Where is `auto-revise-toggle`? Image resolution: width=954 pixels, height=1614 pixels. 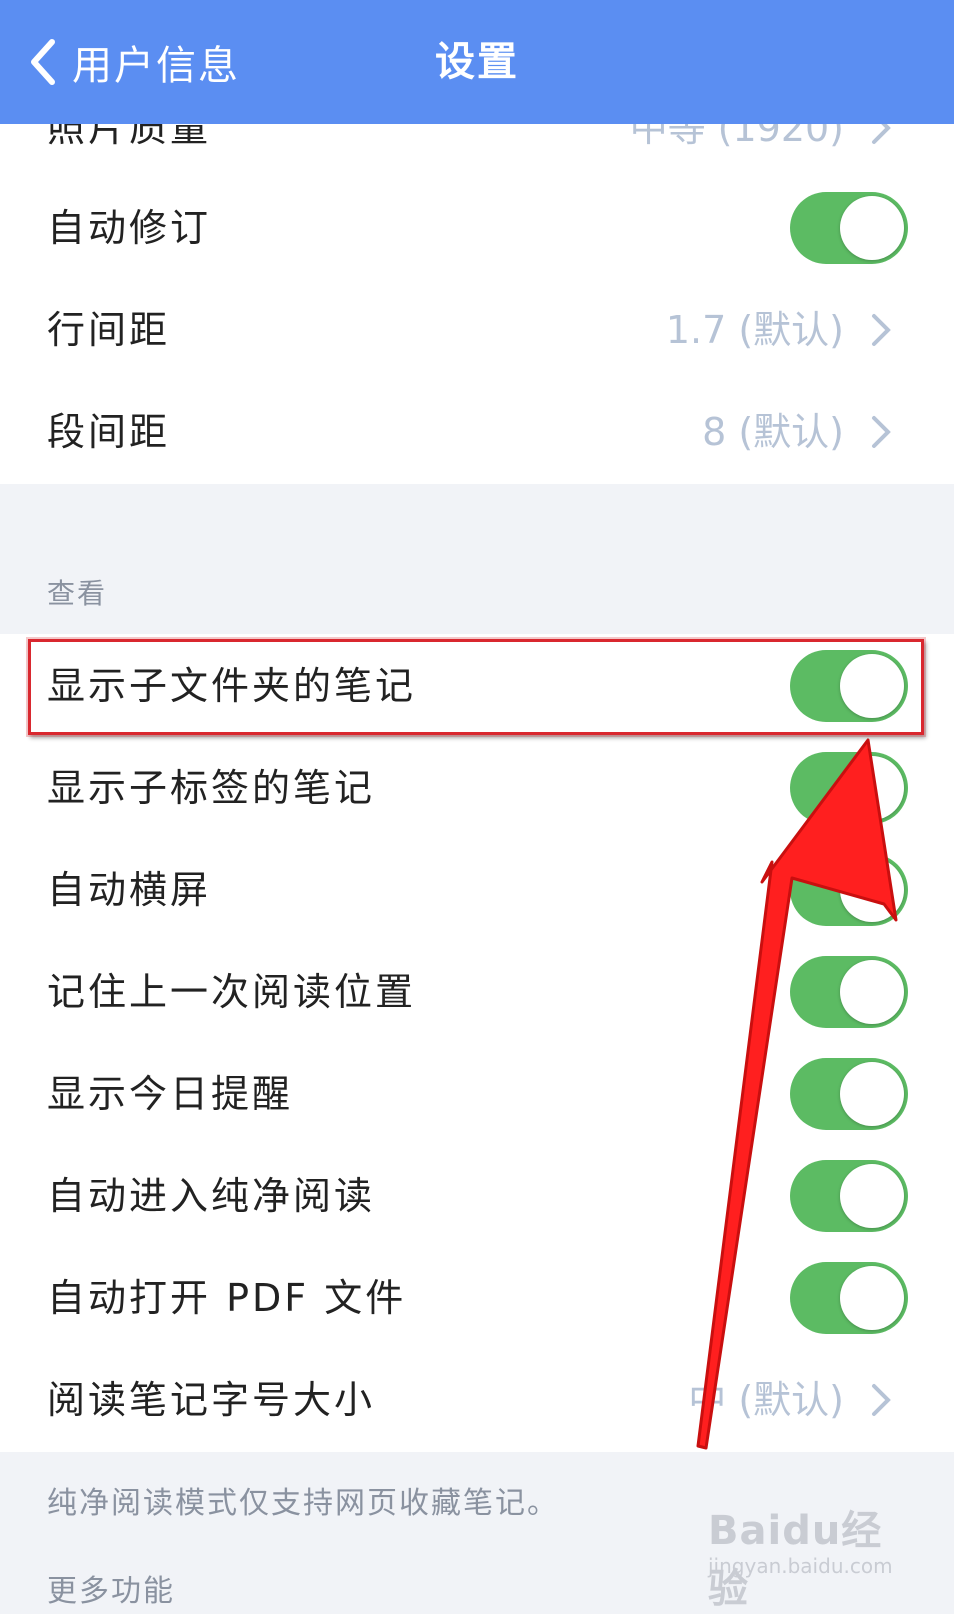
auto-revise-toggle is located at coordinates (849, 228).